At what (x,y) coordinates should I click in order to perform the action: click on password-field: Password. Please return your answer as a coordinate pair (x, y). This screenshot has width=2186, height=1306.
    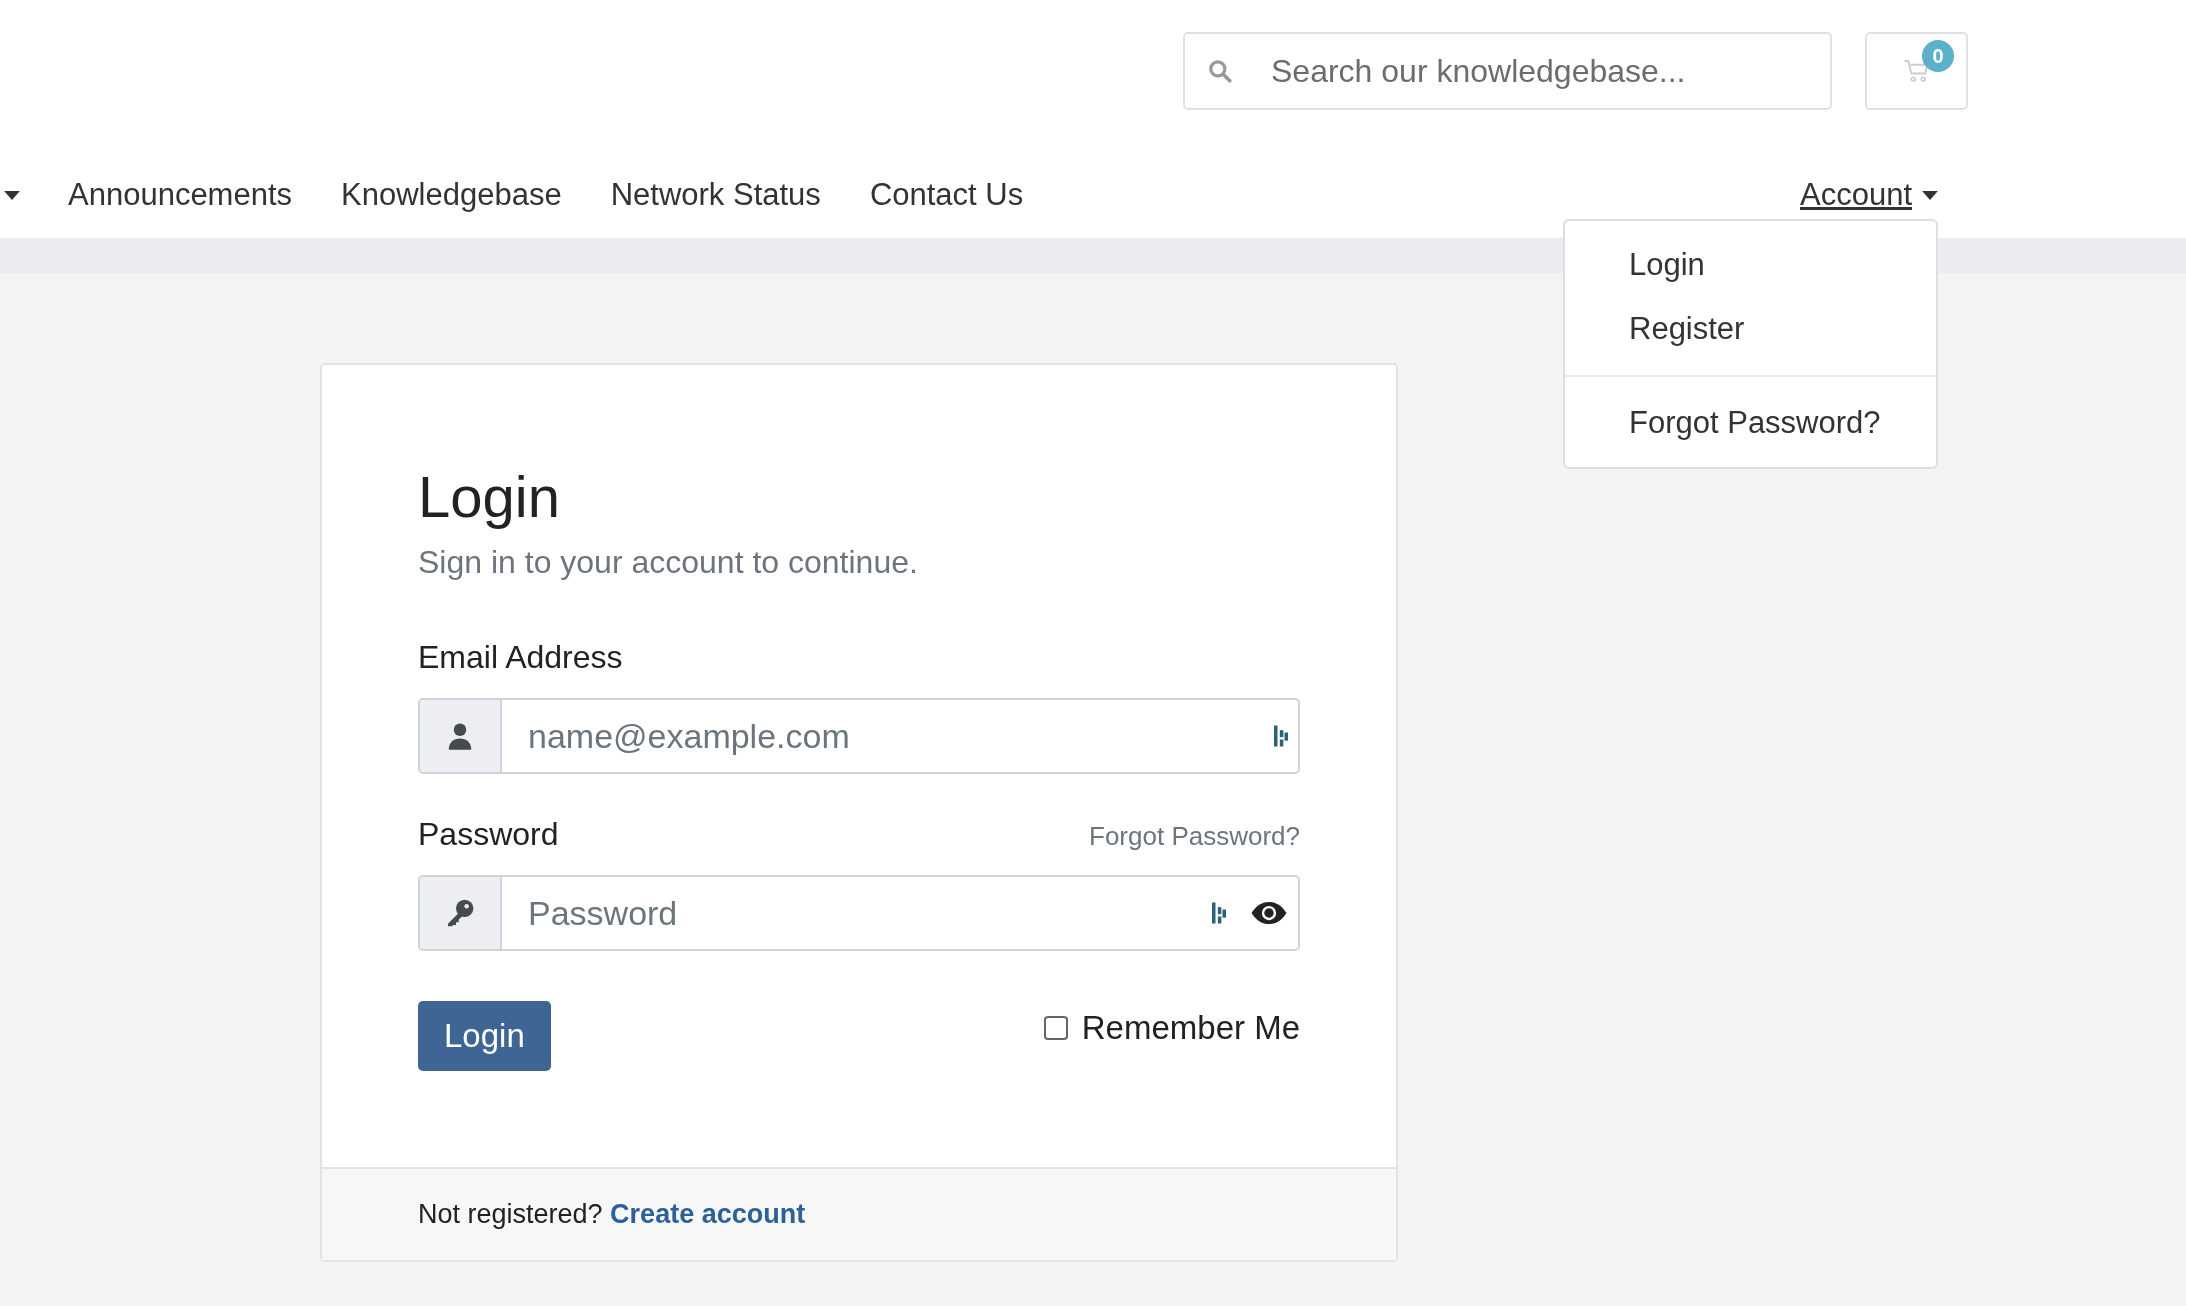
    Looking at the image, I should click on (859, 913).